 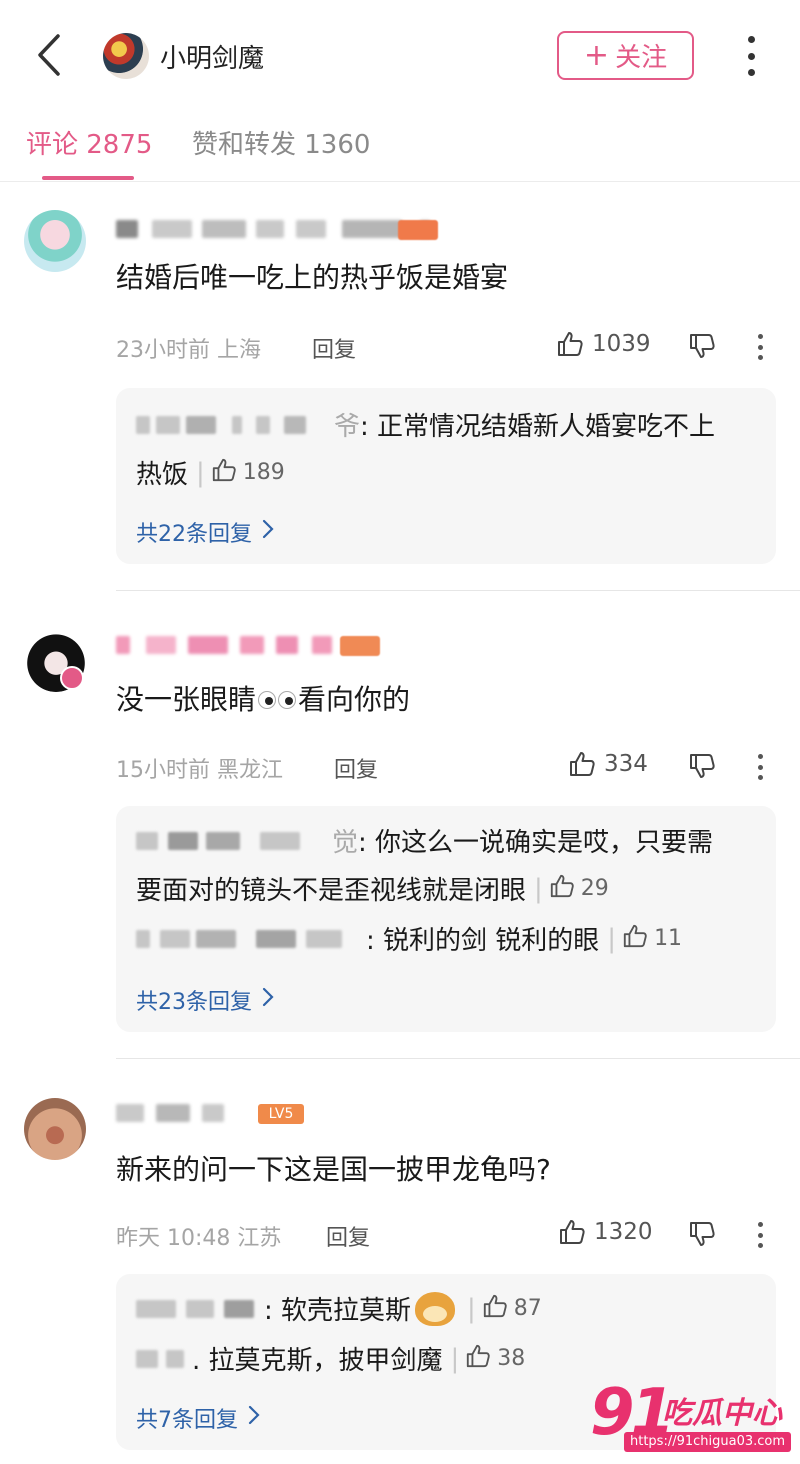 What do you see at coordinates (212, 56) in the screenshot?
I see `author-name: 小明剑魔` at bounding box center [212, 56].